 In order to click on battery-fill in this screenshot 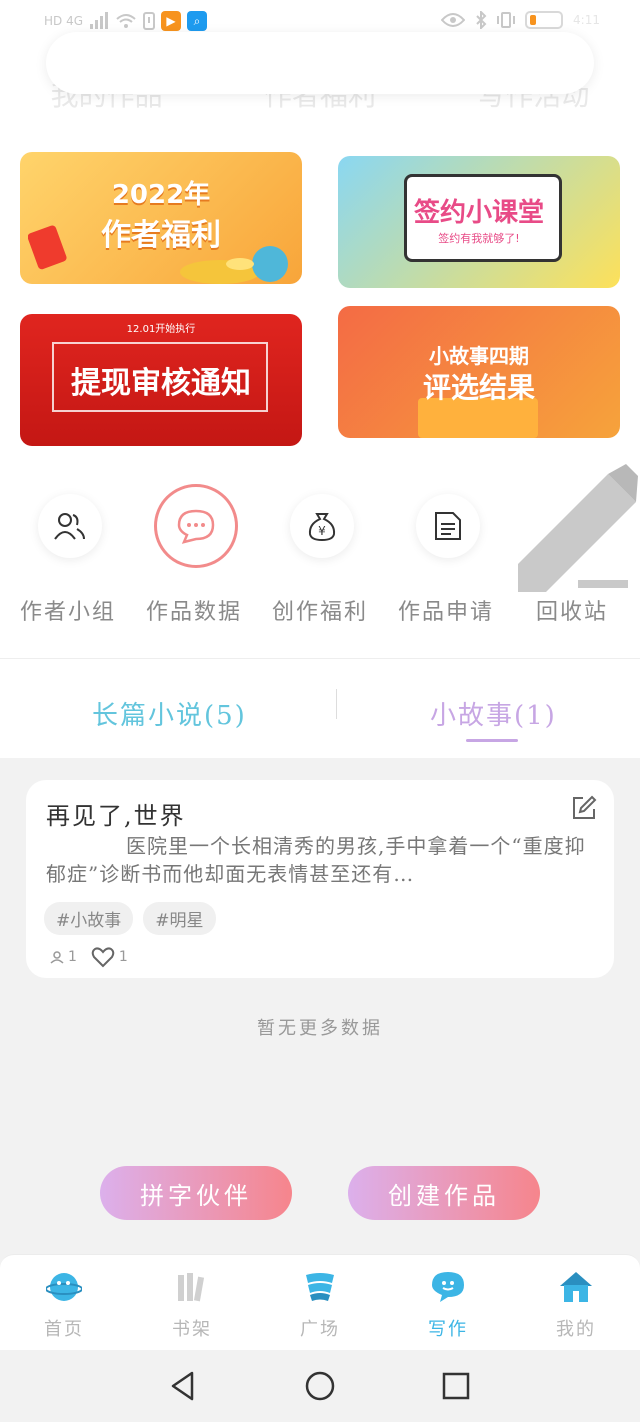, I will do `click(533, 20)`.